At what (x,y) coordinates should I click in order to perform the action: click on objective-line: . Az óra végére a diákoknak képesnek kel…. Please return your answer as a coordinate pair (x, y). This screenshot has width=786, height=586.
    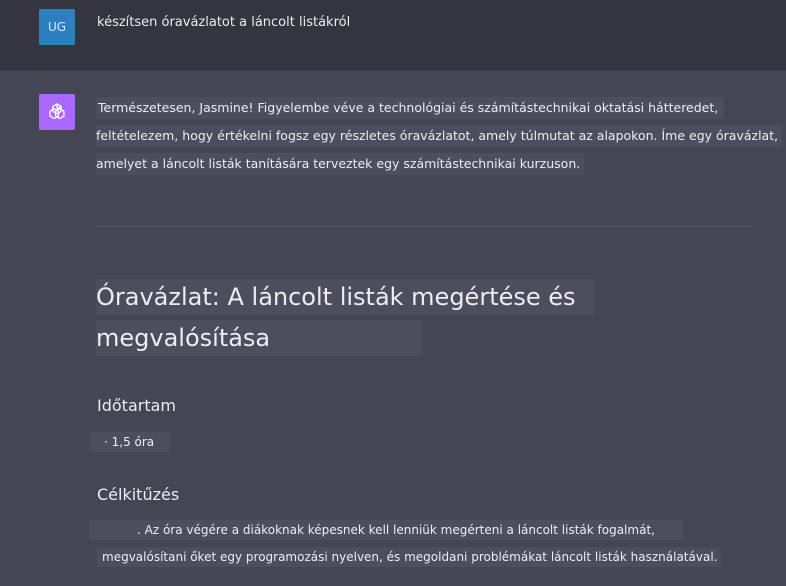
    Looking at the image, I should click on (386, 530).